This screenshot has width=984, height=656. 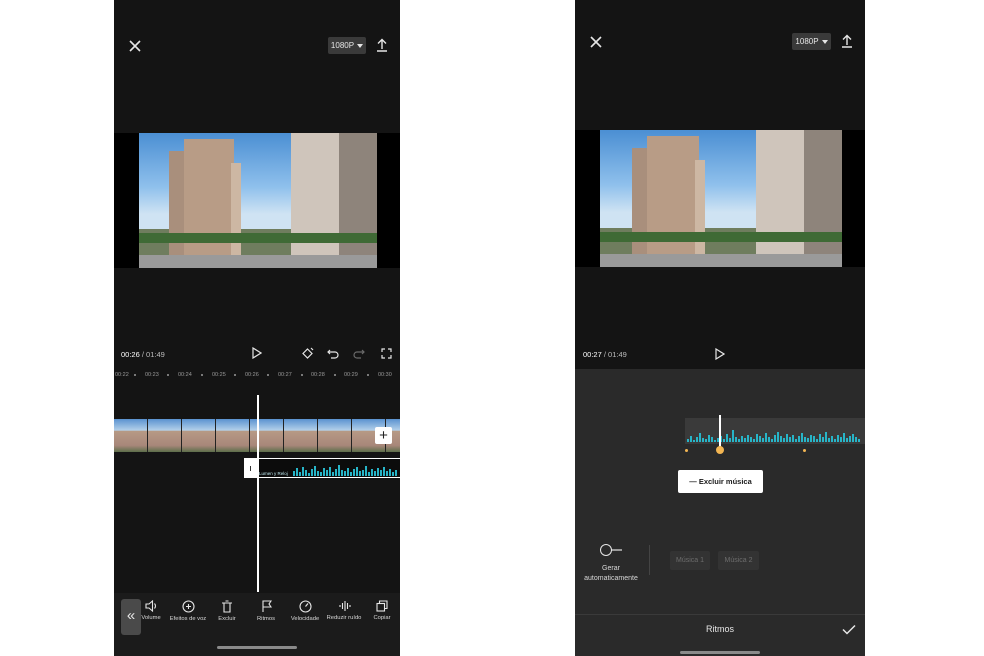 What do you see at coordinates (344, 618) in the screenshot?
I see `tool-label: Reduzir ruído` at bounding box center [344, 618].